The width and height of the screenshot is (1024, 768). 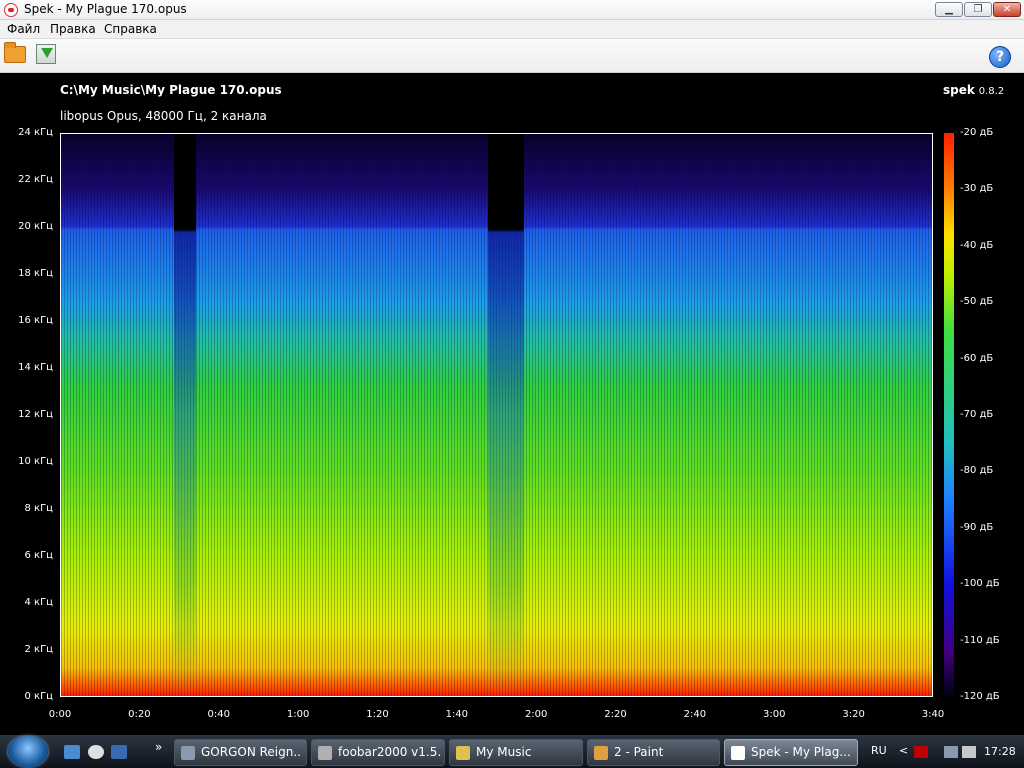 I want to click on colorbar-tick-label: -110 дБ, so click(x=980, y=640).